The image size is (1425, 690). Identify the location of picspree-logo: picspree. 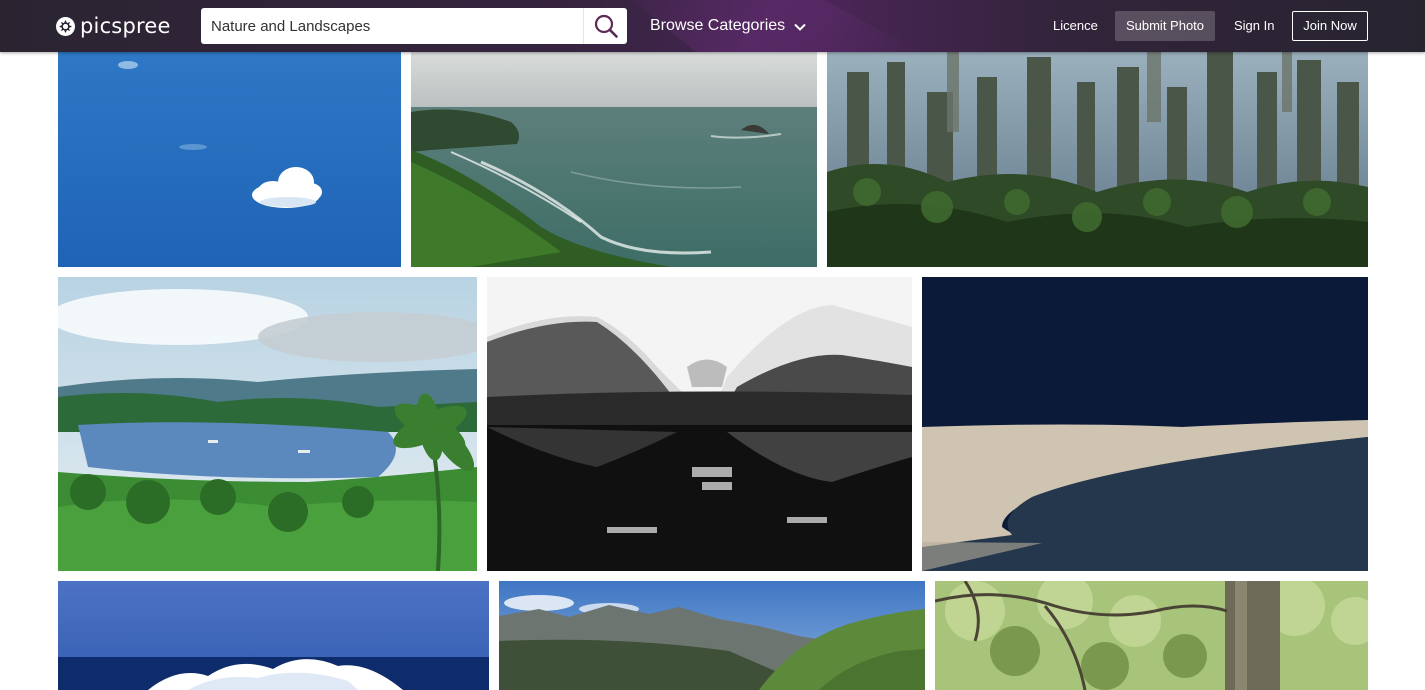
(113, 26).